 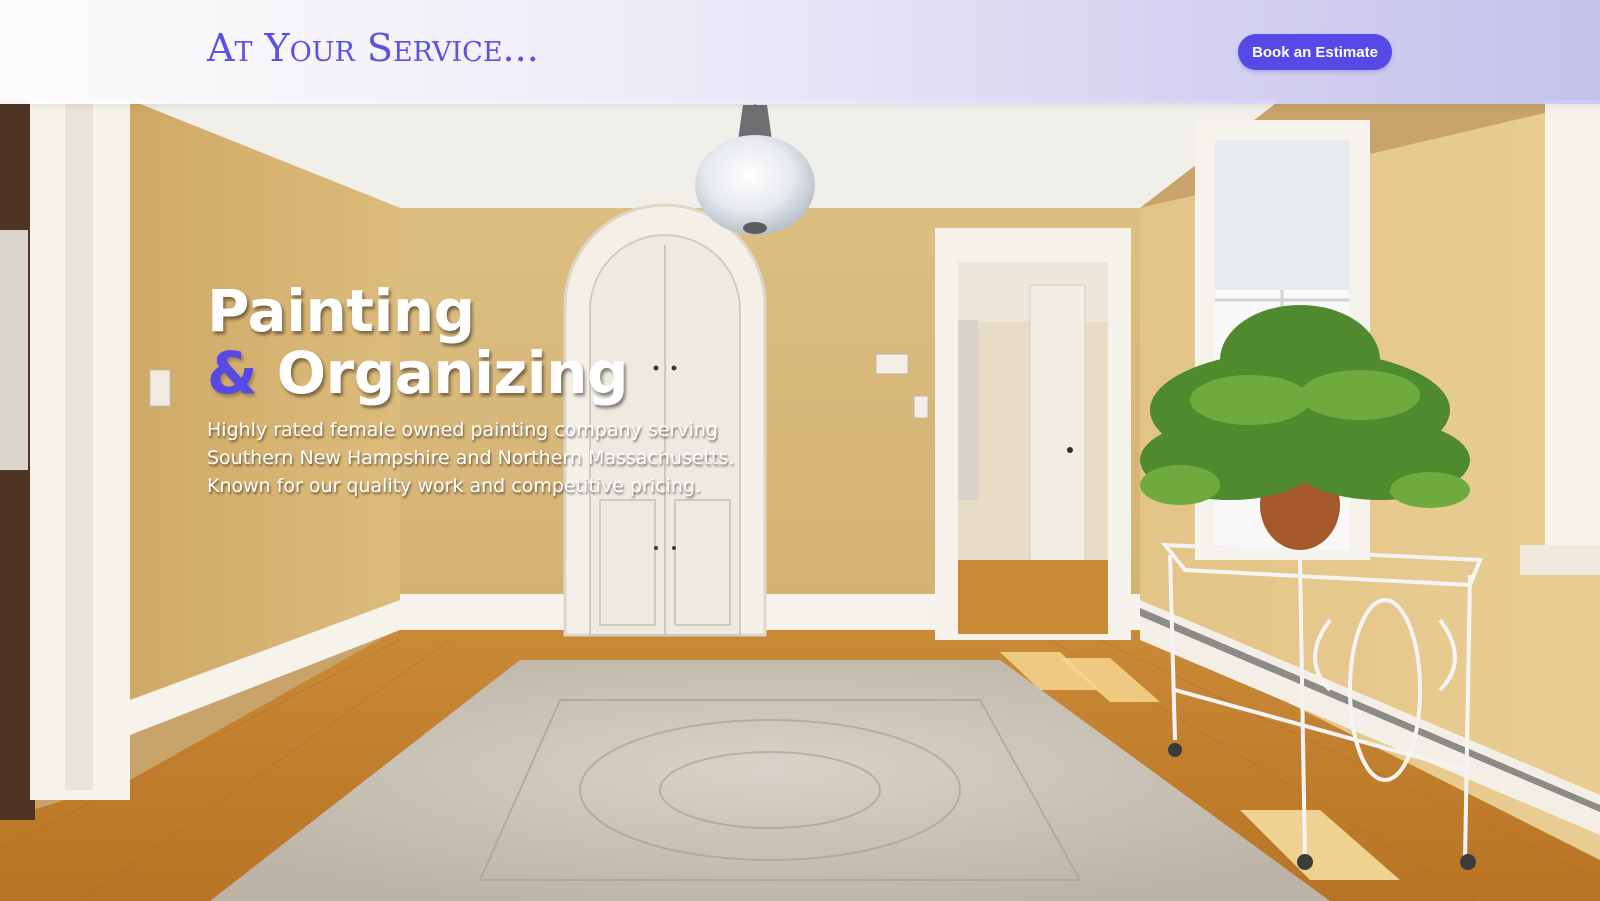 What do you see at coordinates (1315, 52) in the screenshot?
I see `book-estimate-button: Book an Estimate` at bounding box center [1315, 52].